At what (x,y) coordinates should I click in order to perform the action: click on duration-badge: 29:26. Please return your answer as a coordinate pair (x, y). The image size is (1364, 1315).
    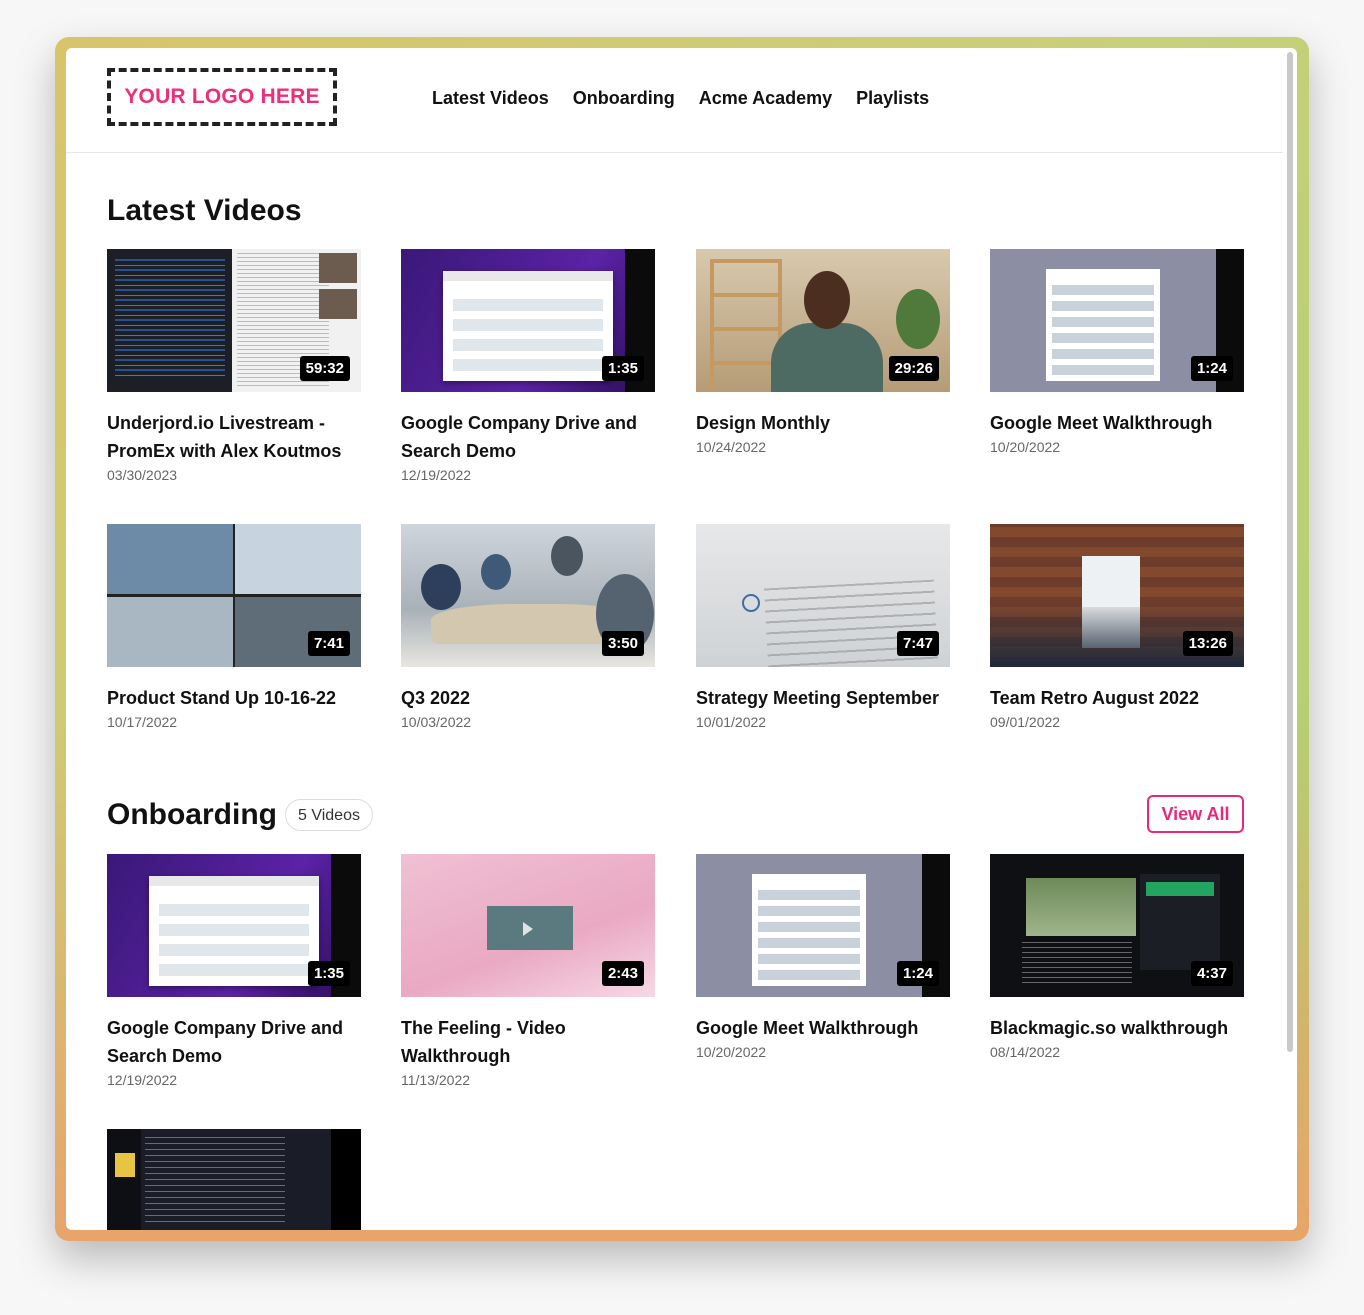
    Looking at the image, I should click on (913, 368).